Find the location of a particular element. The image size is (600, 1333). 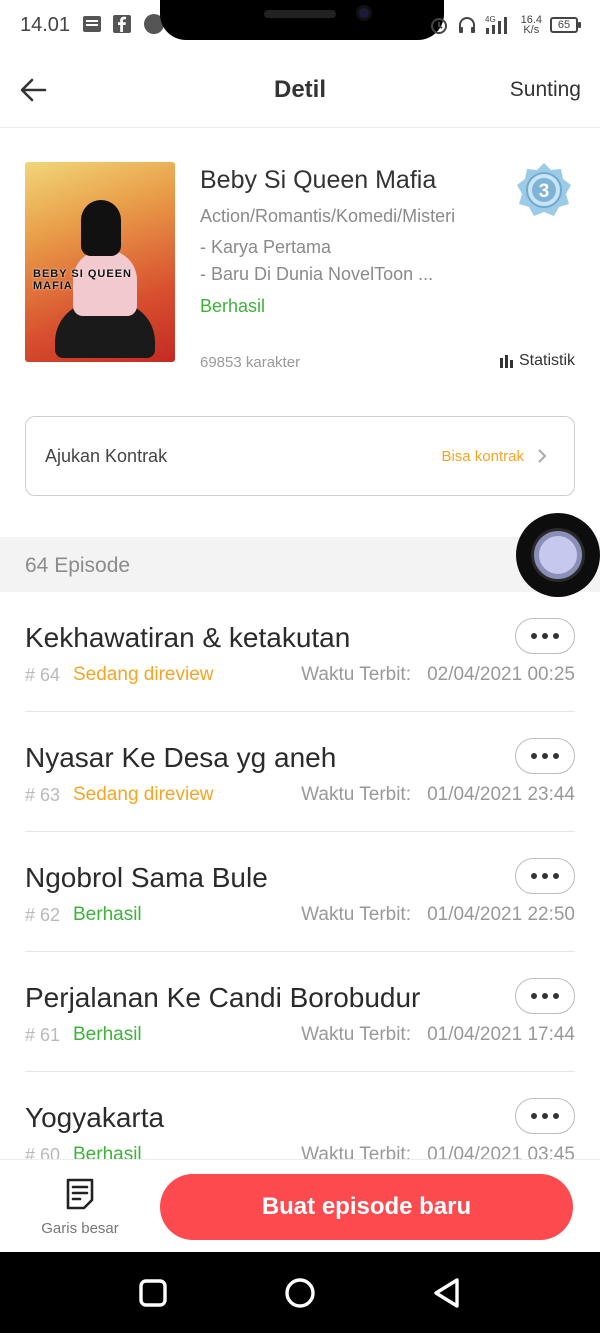

episode-number: # 60 is located at coordinates (43, 1152).